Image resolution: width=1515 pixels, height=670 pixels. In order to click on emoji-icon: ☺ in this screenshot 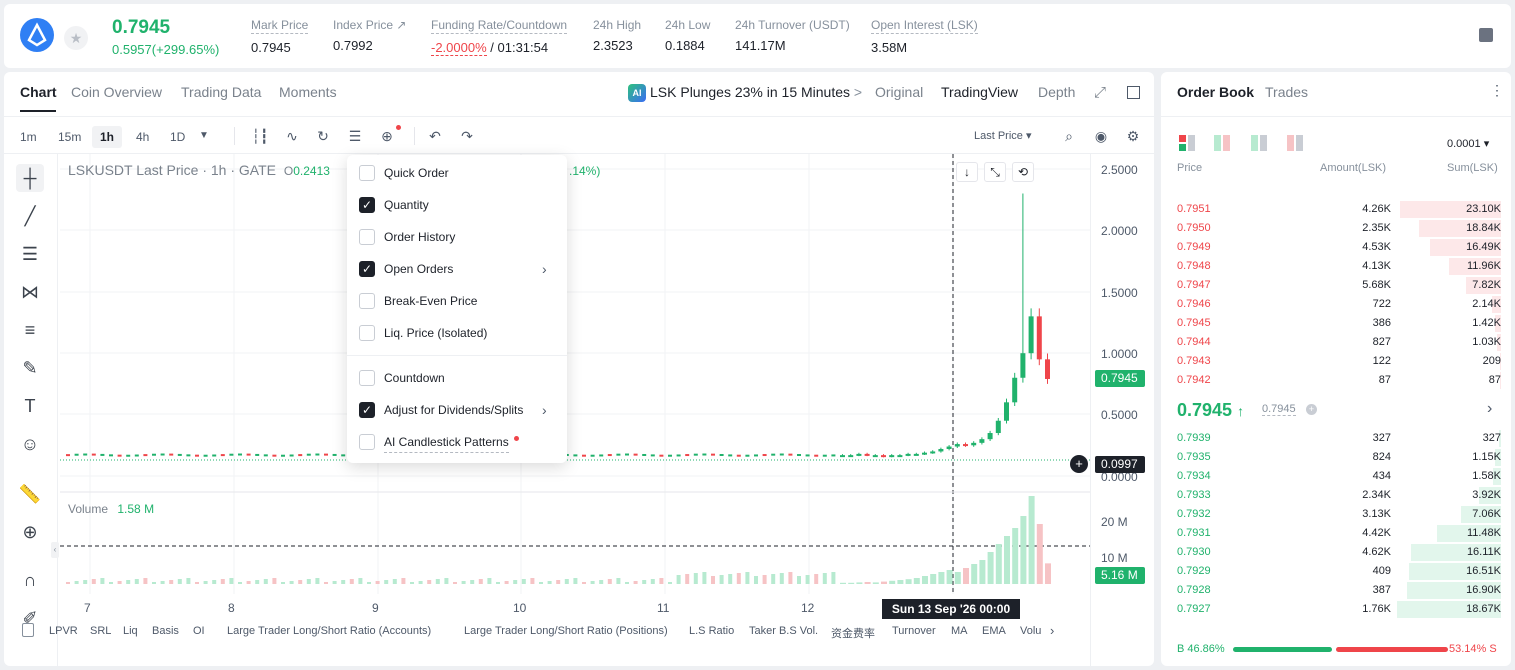, I will do `click(30, 444)`.